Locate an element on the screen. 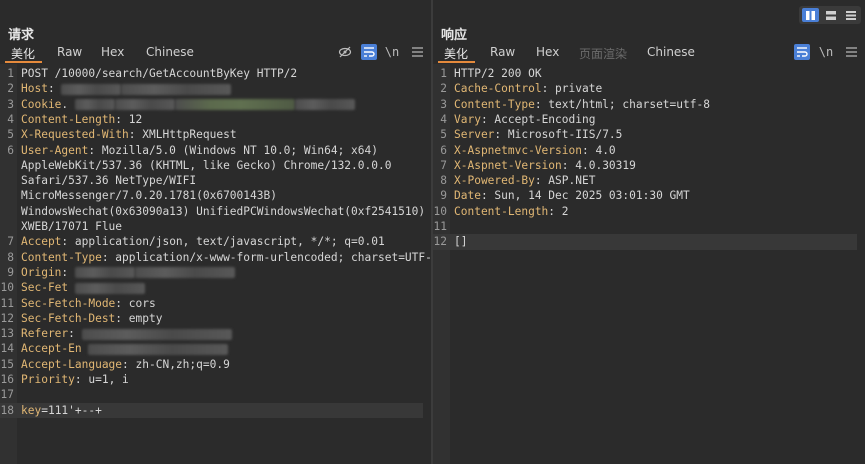 The image size is (865, 464). header-name: Content-Length is located at coordinates (501, 211).